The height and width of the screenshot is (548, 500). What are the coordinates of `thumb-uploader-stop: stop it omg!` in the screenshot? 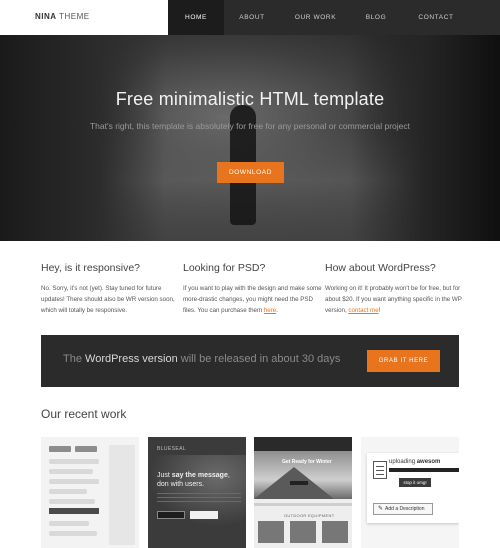 It's located at (415, 482).